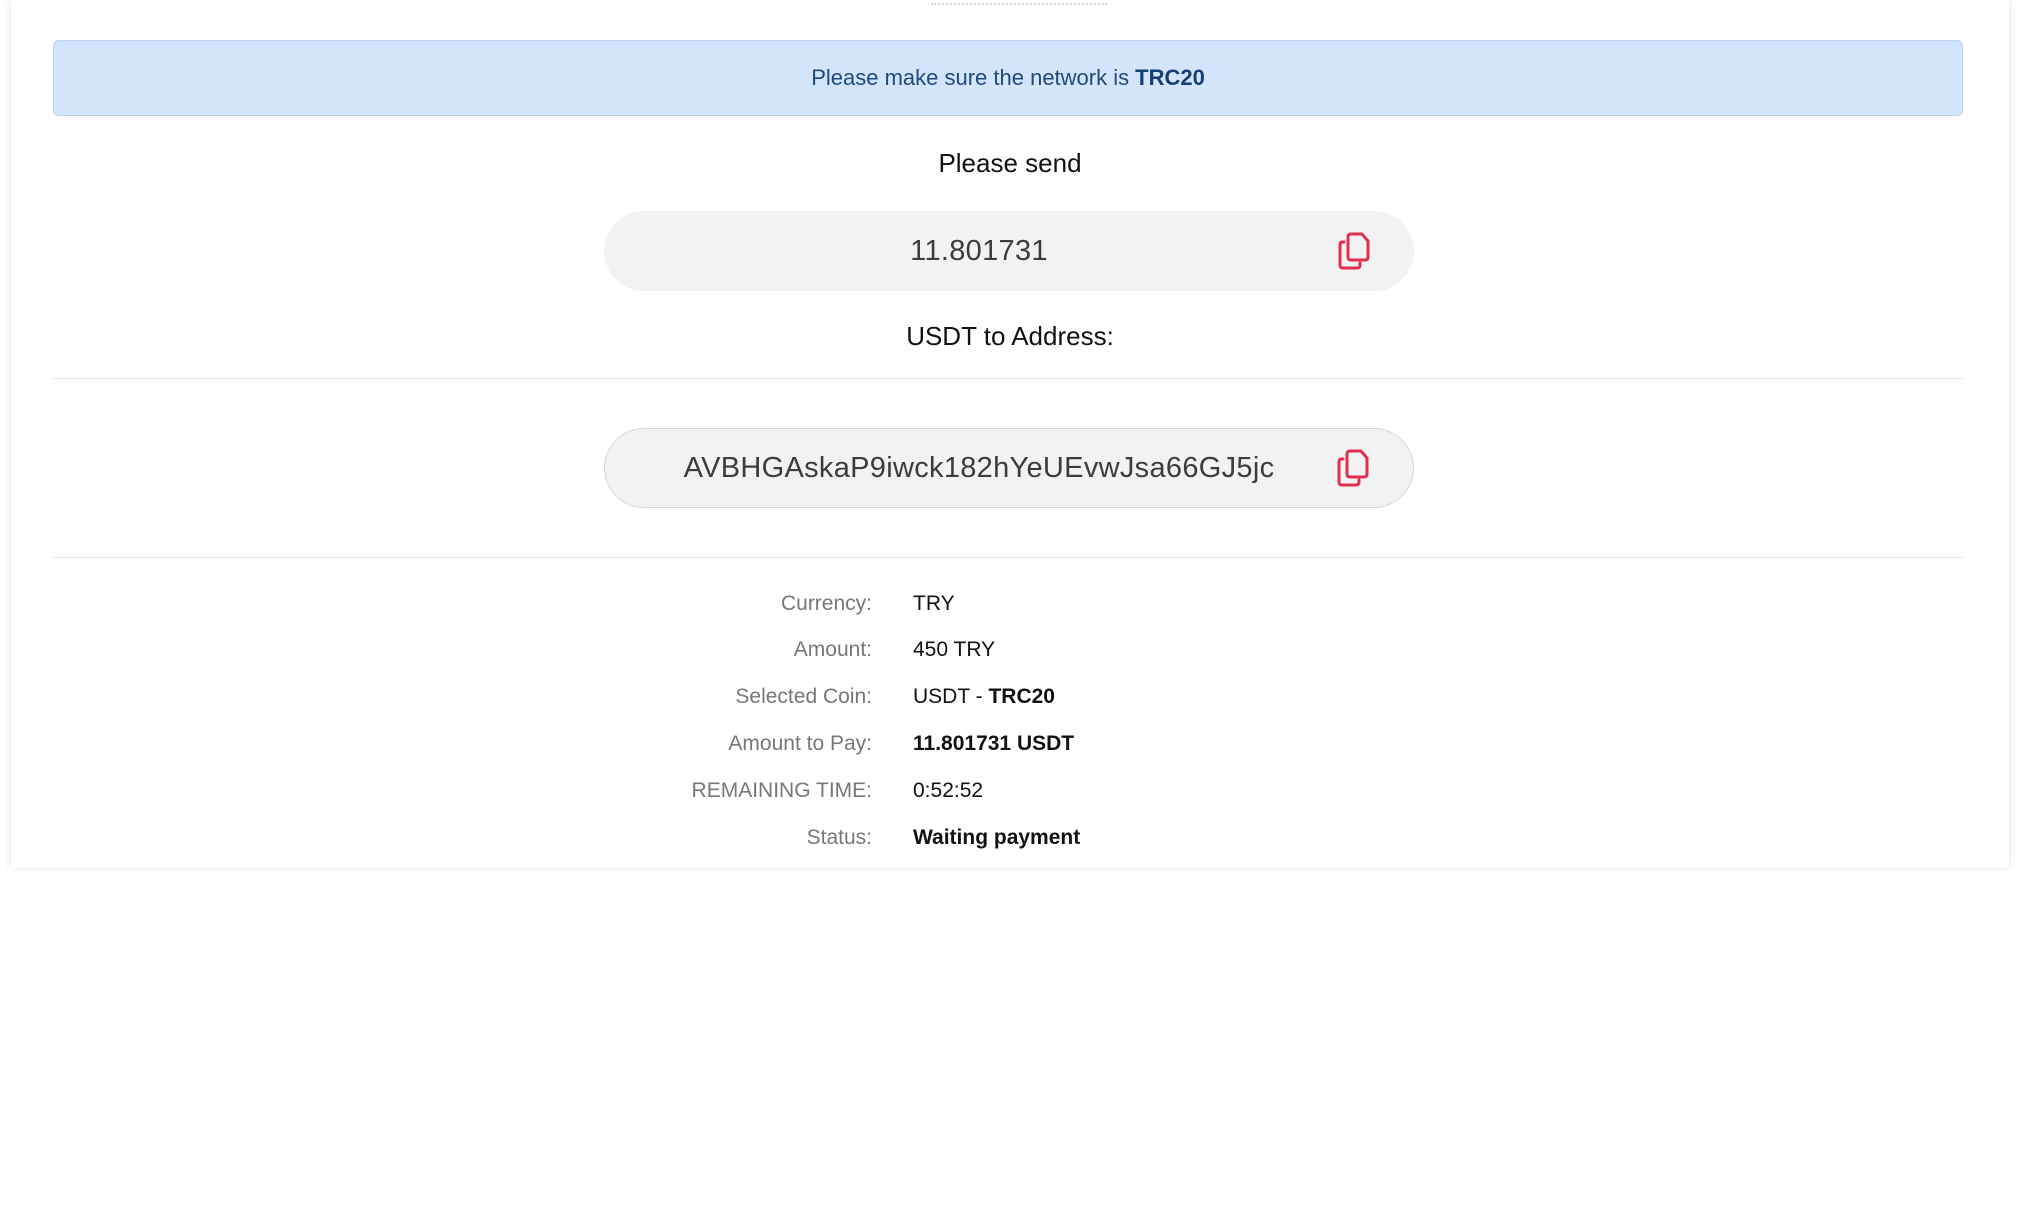  What do you see at coordinates (781, 790) in the screenshot?
I see `remaining-time-label: REMAINING TIME:` at bounding box center [781, 790].